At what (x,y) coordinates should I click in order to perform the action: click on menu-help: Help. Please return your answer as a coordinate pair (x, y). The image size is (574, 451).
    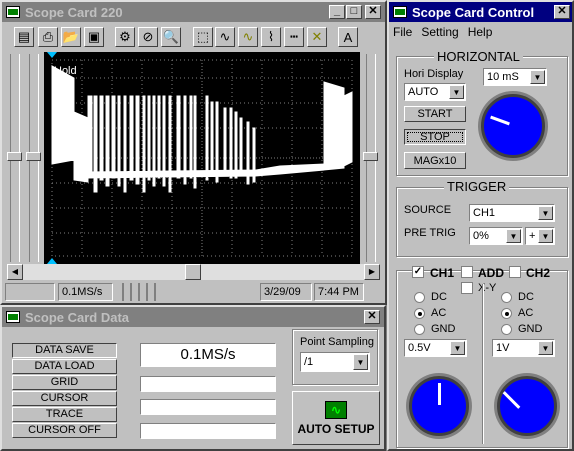
    Looking at the image, I should click on (480, 32).